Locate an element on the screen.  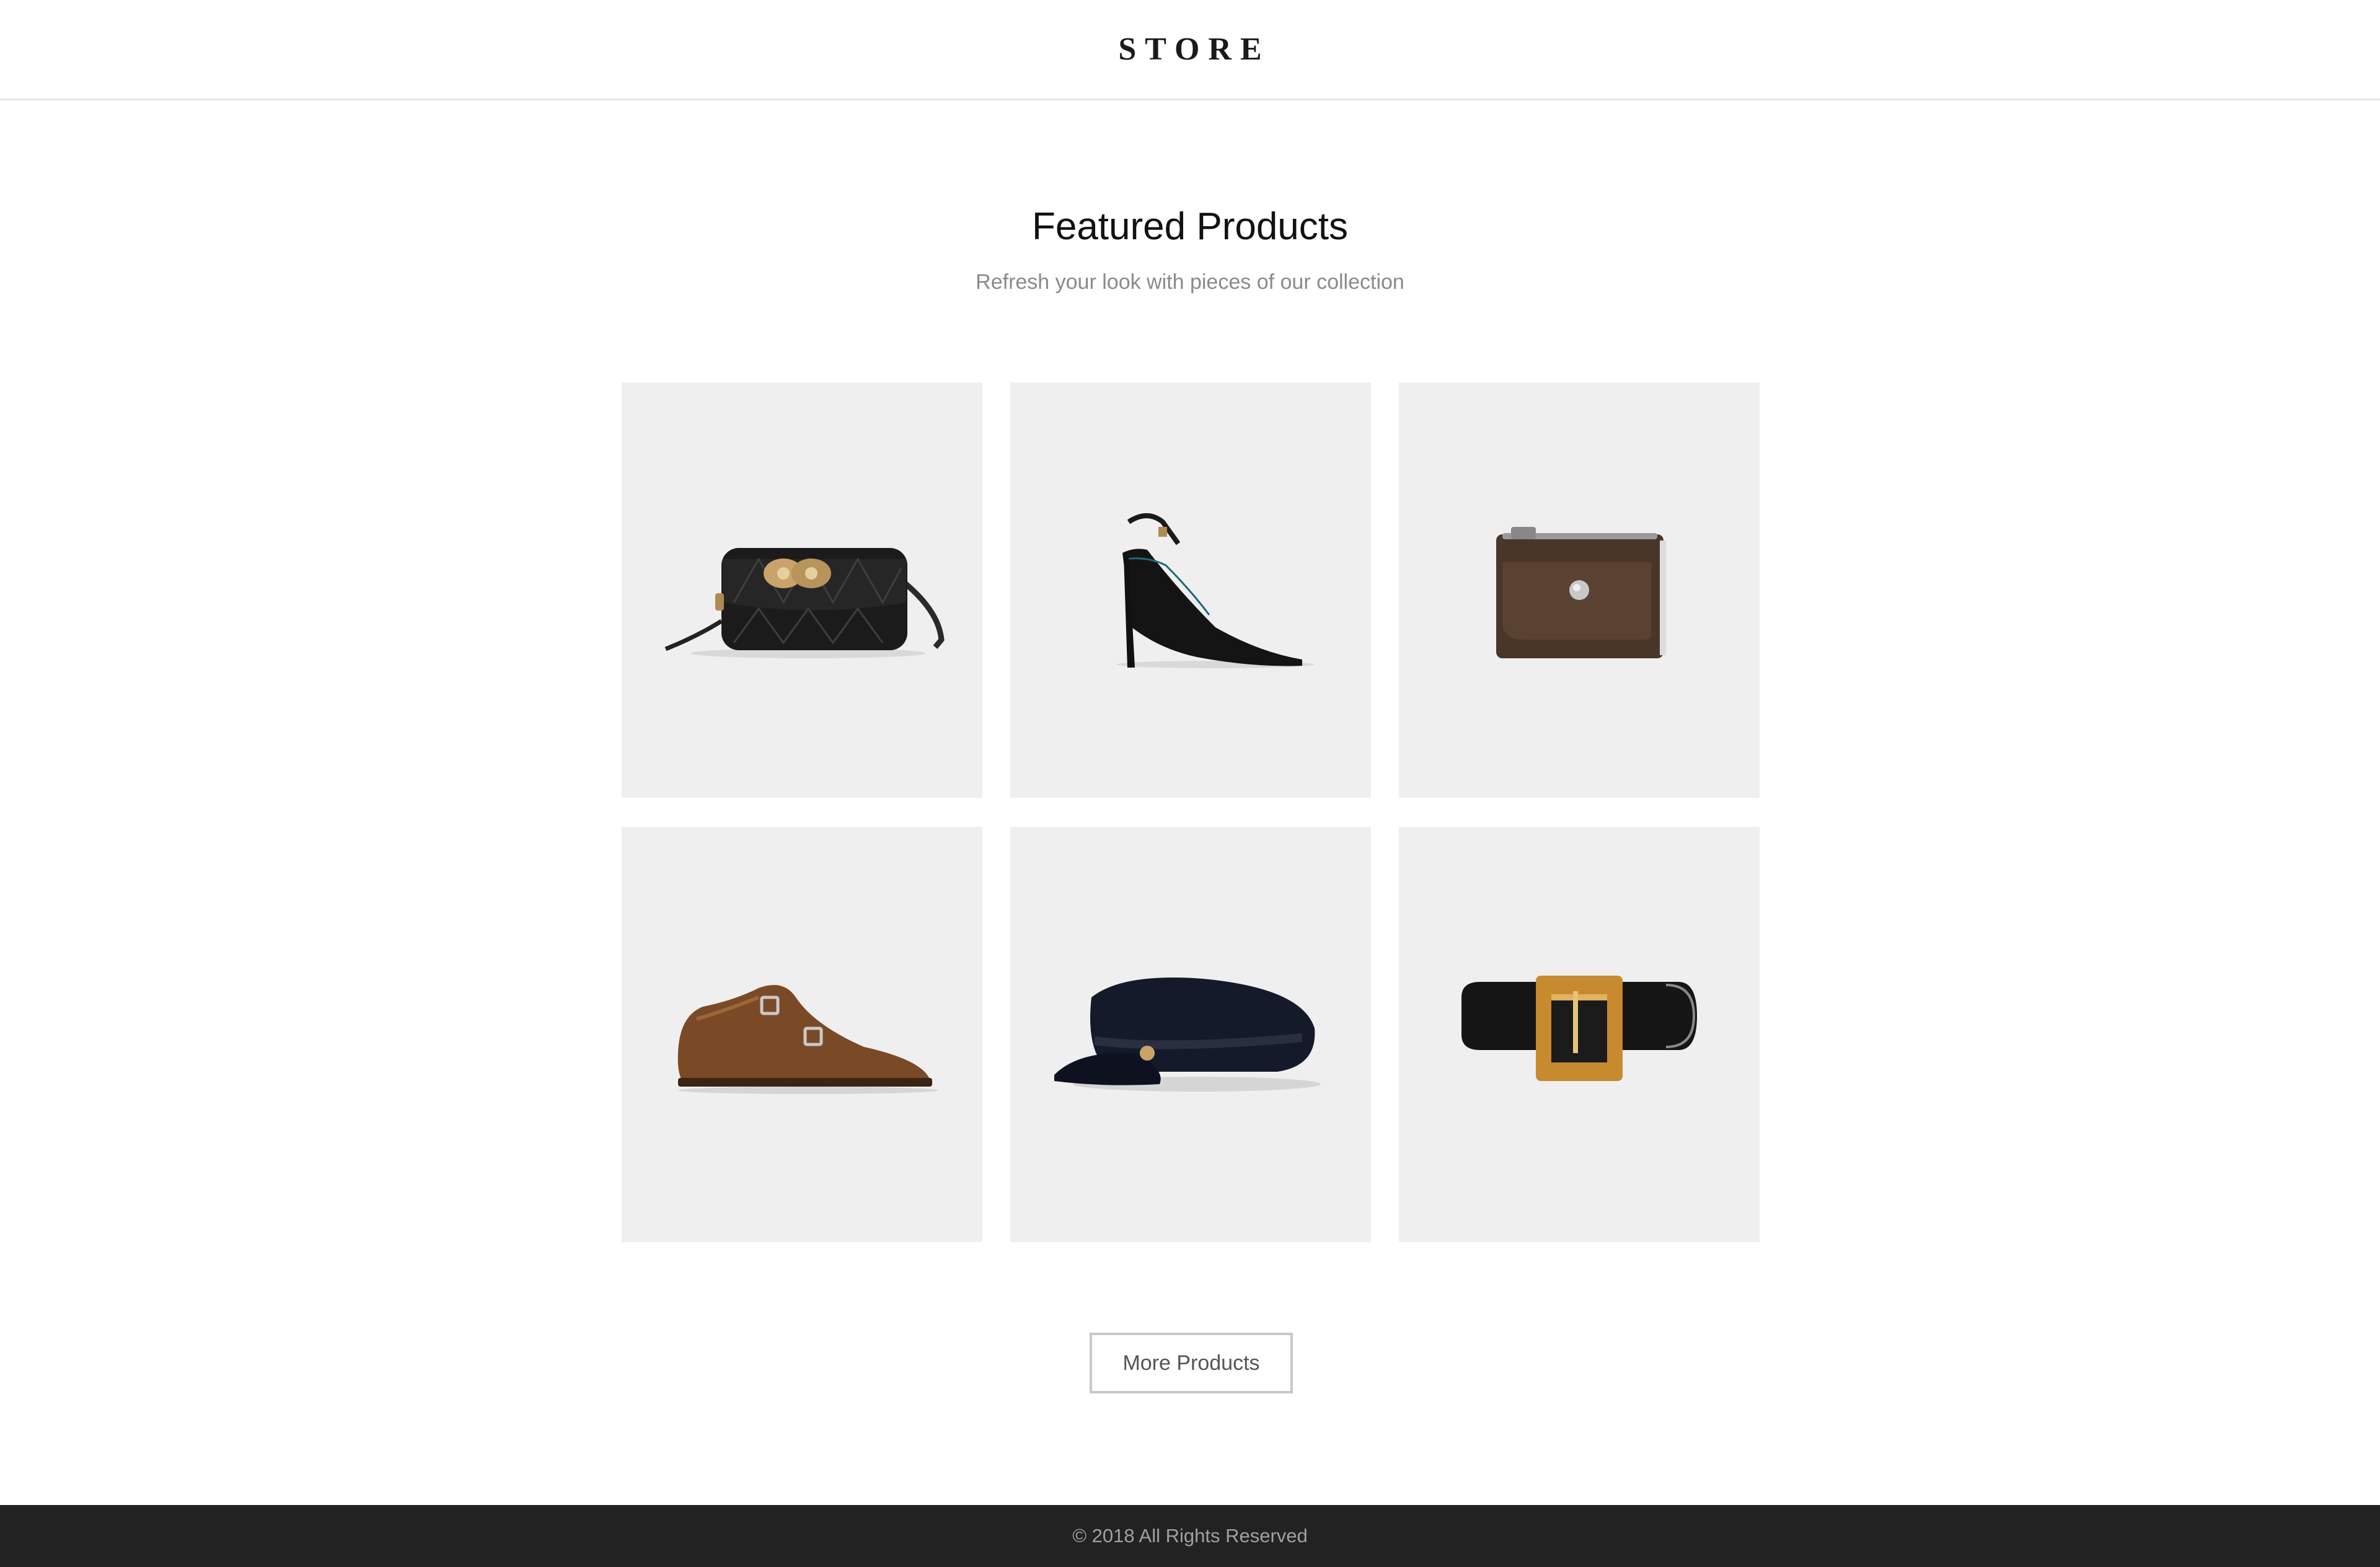
product-card-wallet is located at coordinates (1579, 590).